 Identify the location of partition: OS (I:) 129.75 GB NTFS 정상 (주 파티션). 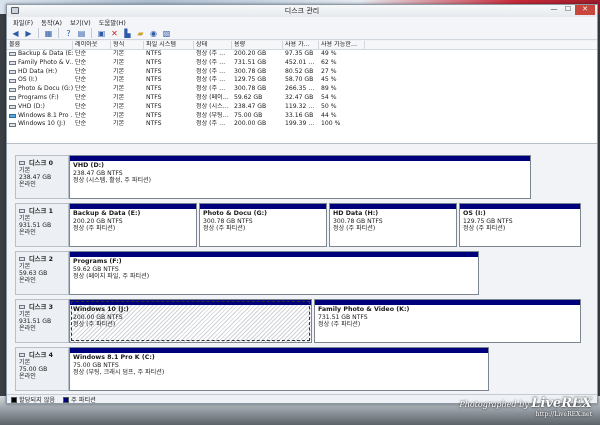
(520, 225).